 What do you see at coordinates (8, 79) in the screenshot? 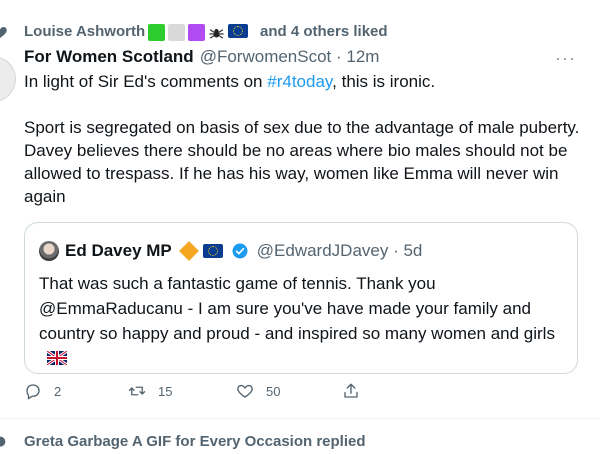
I see `avatar` at bounding box center [8, 79].